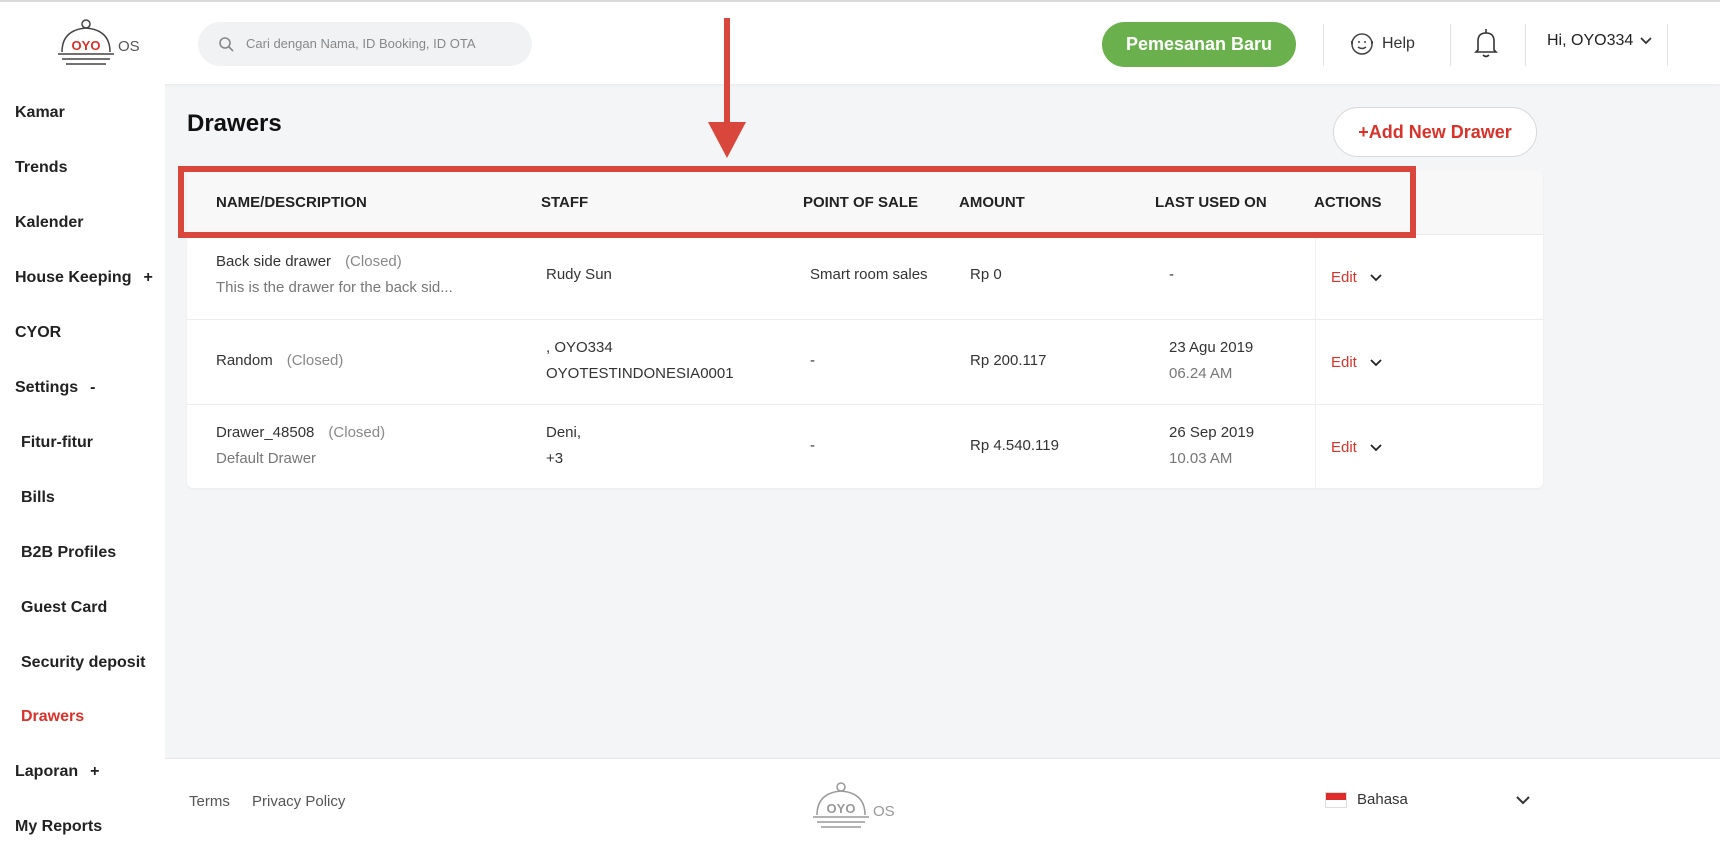  I want to click on last-used-date: 23 Agu 2019, so click(1211, 347).